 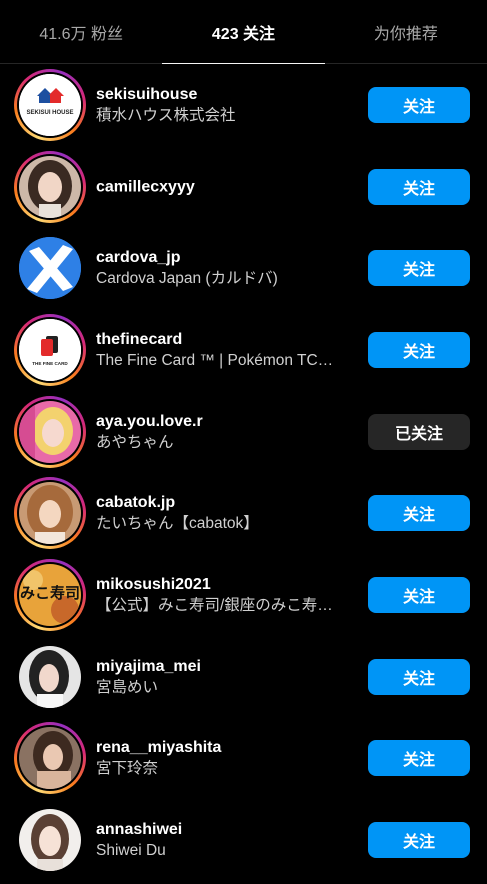 What do you see at coordinates (166, 115) in the screenshot?
I see `display-name: 積水ハウス株式会社` at bounding box center [166, 115].